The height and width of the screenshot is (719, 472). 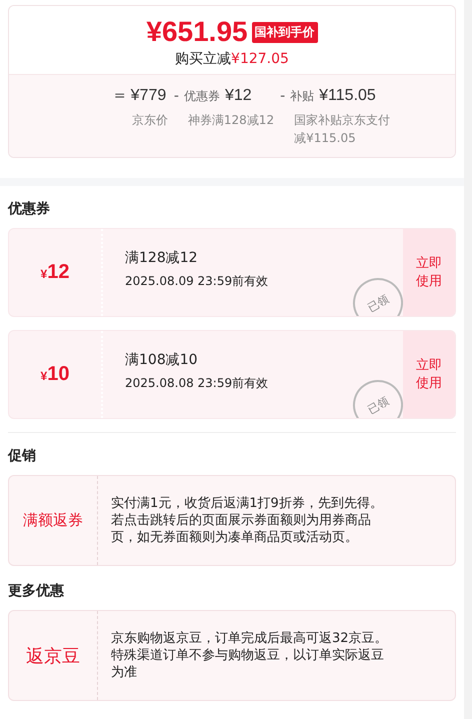 I want to click on promo-label: 返京豆, so click(x=53, y=656).